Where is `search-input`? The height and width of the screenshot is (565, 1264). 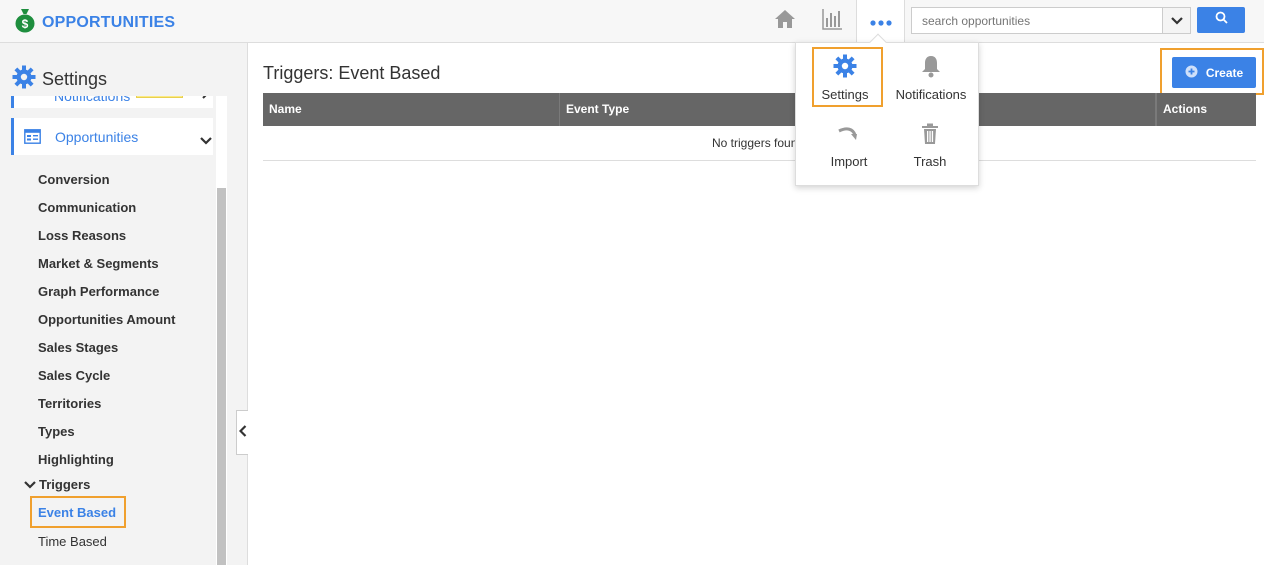 search-input is located at coordinates (1037, 20).